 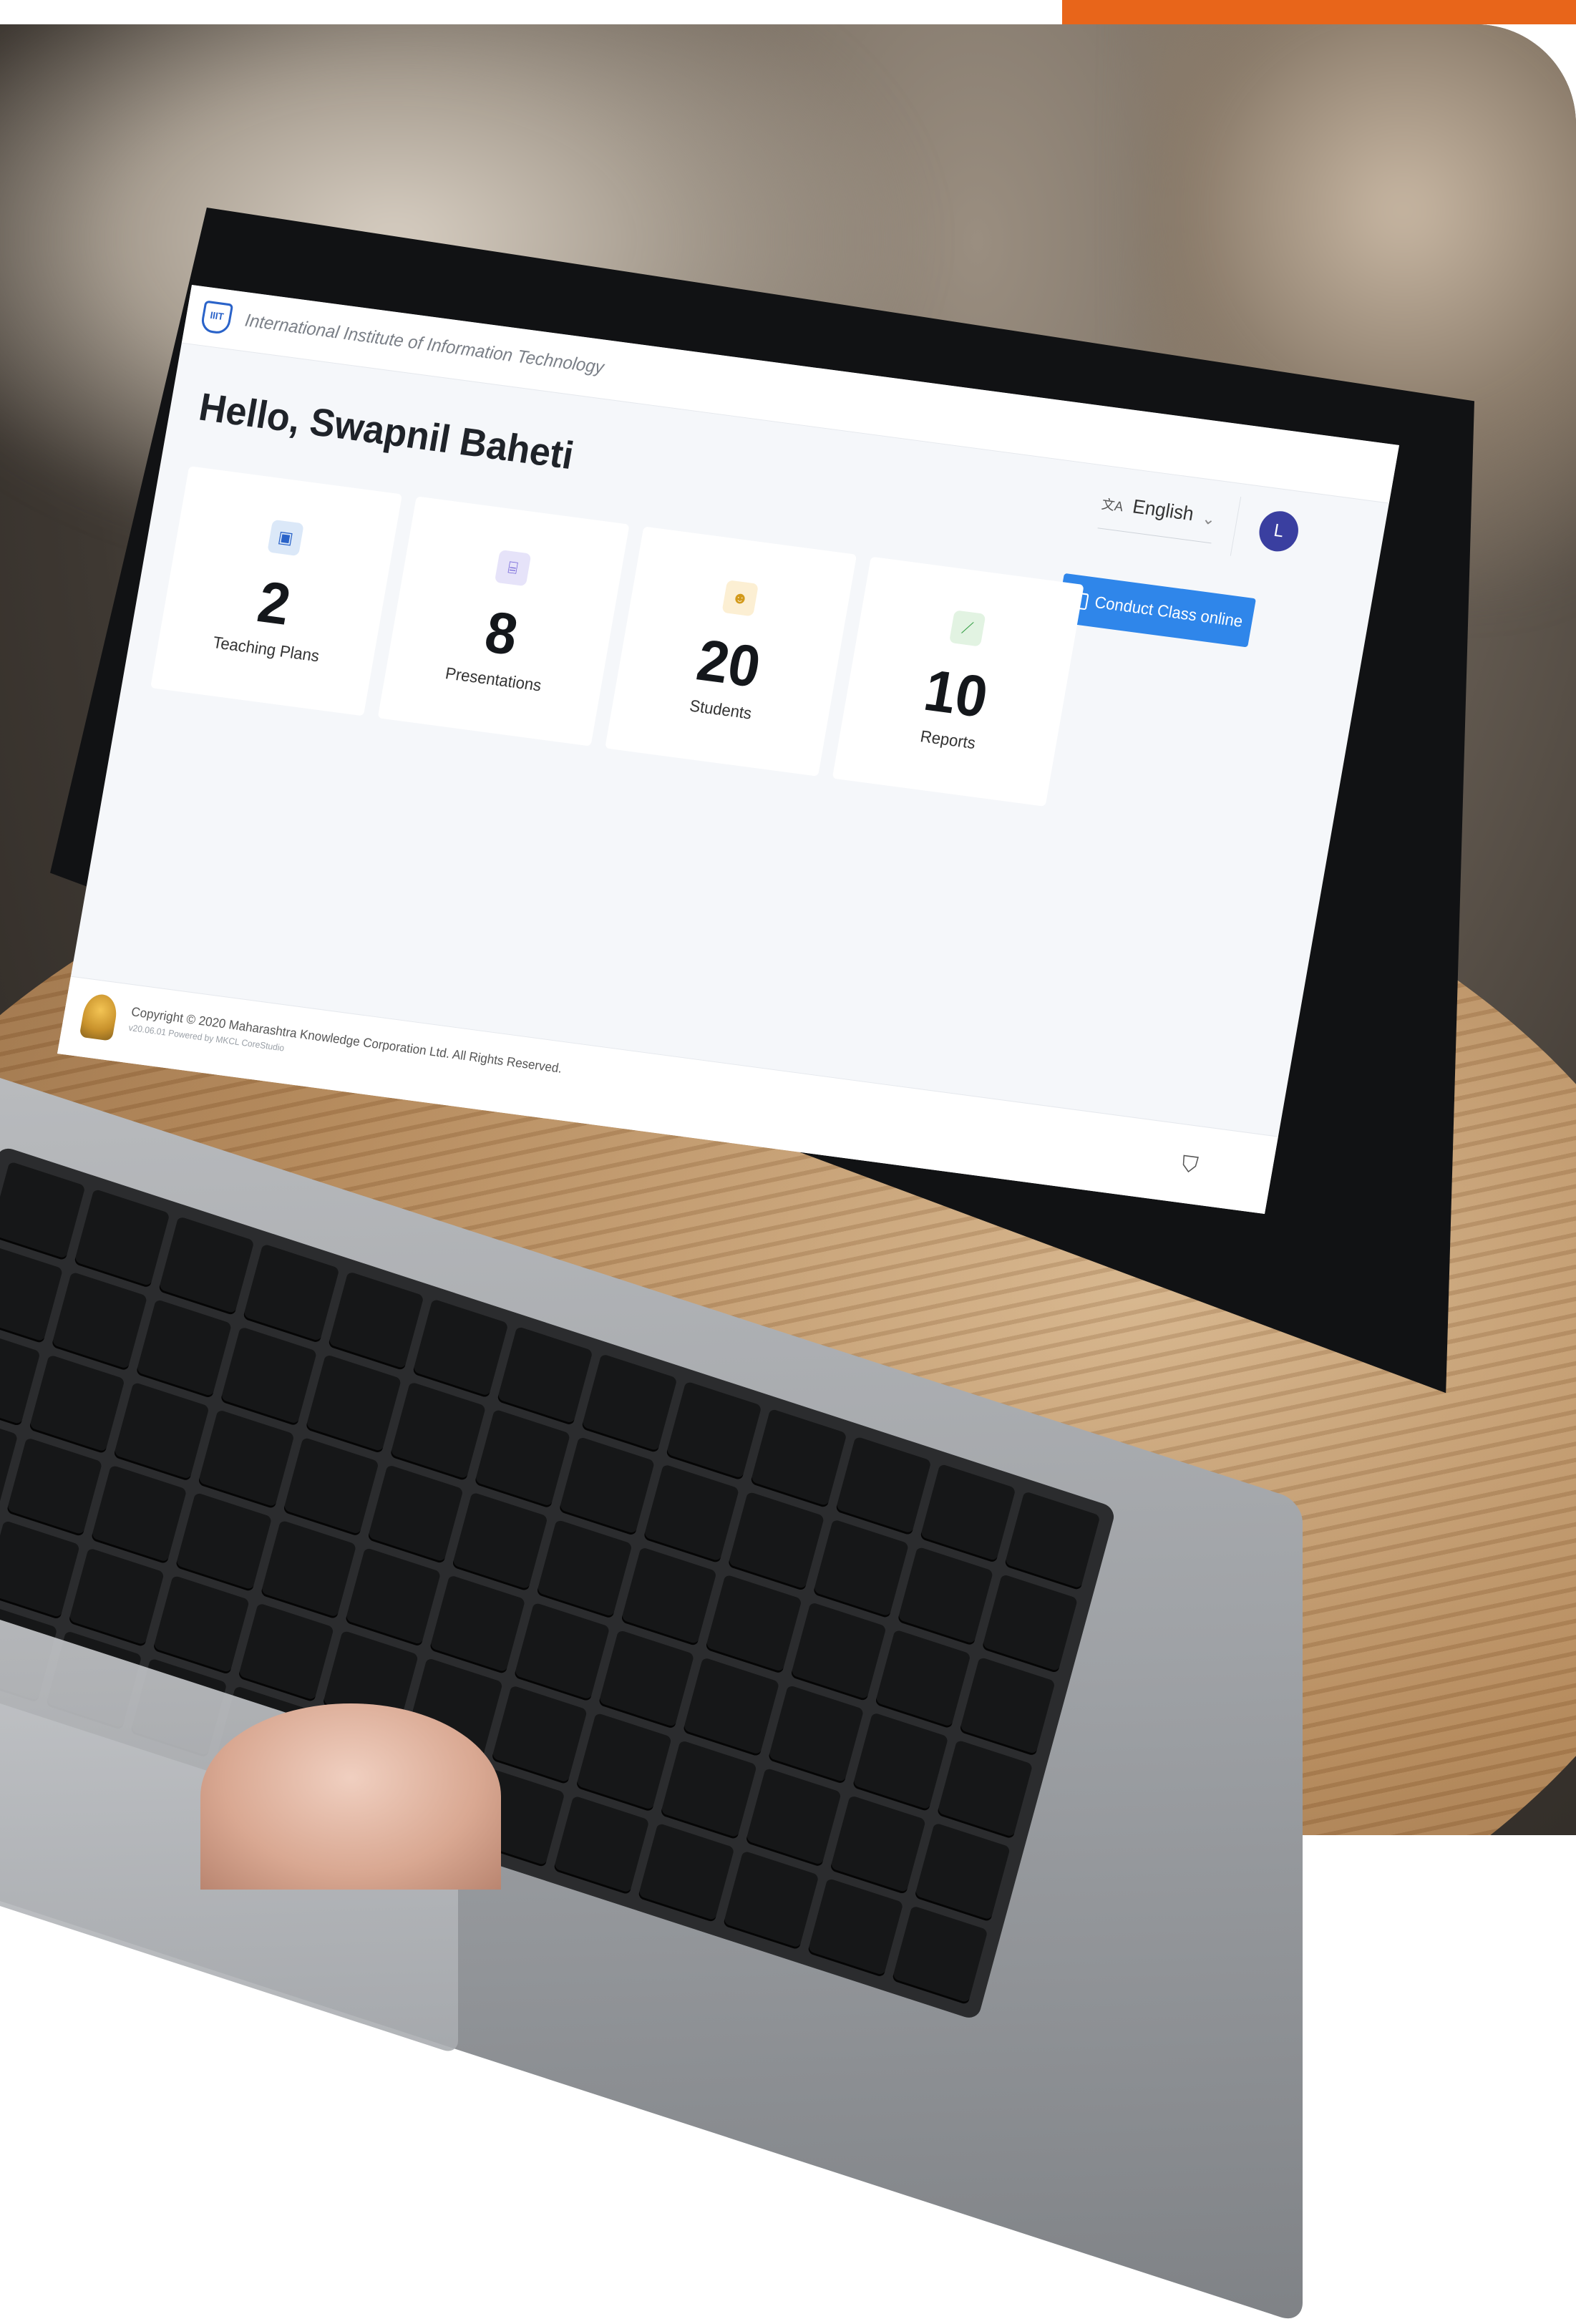 I want to click on stat-card-reports: ⟋ 10 Reports, so click(x=958, y=681).